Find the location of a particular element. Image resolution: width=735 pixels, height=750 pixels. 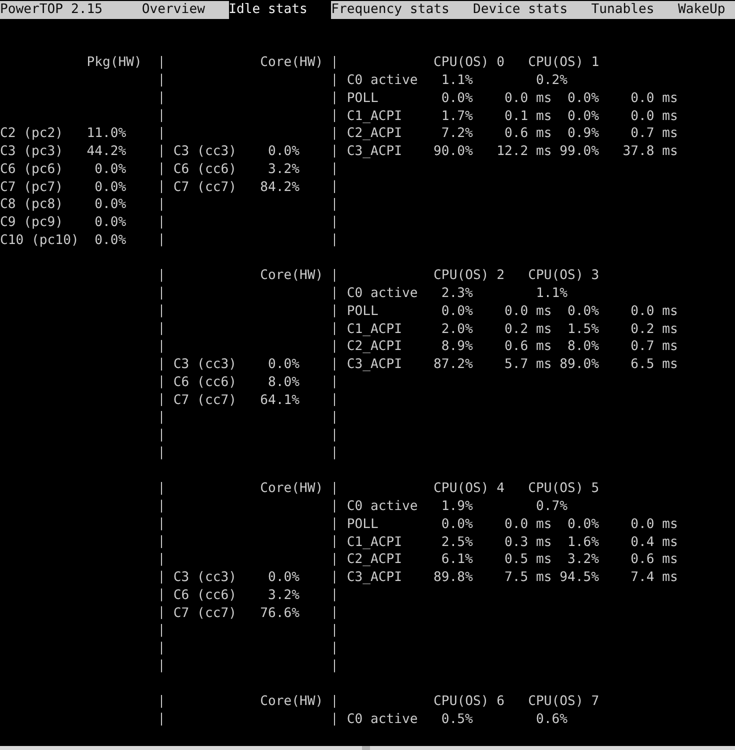

duration-value: 7.5 ms is located at coordinates (528, 578).